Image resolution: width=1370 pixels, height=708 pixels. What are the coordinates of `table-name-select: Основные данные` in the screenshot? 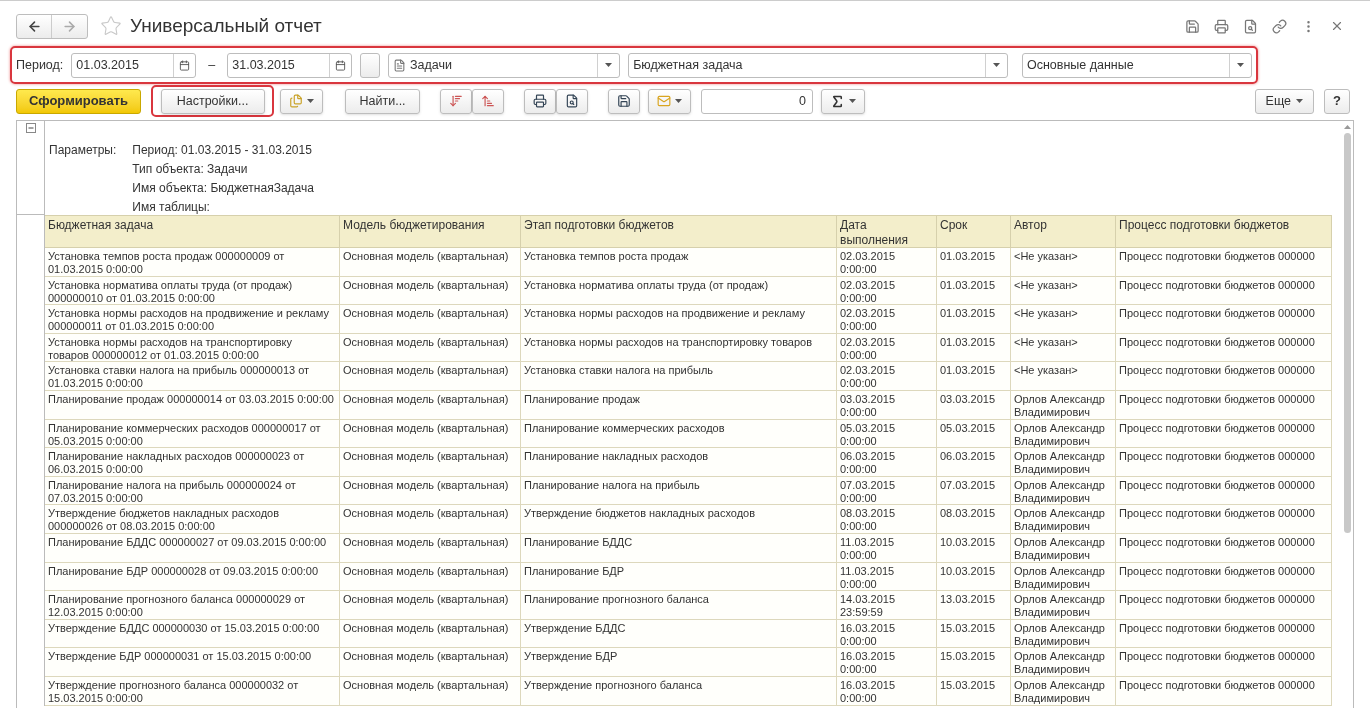 It's located at (1136, 65).